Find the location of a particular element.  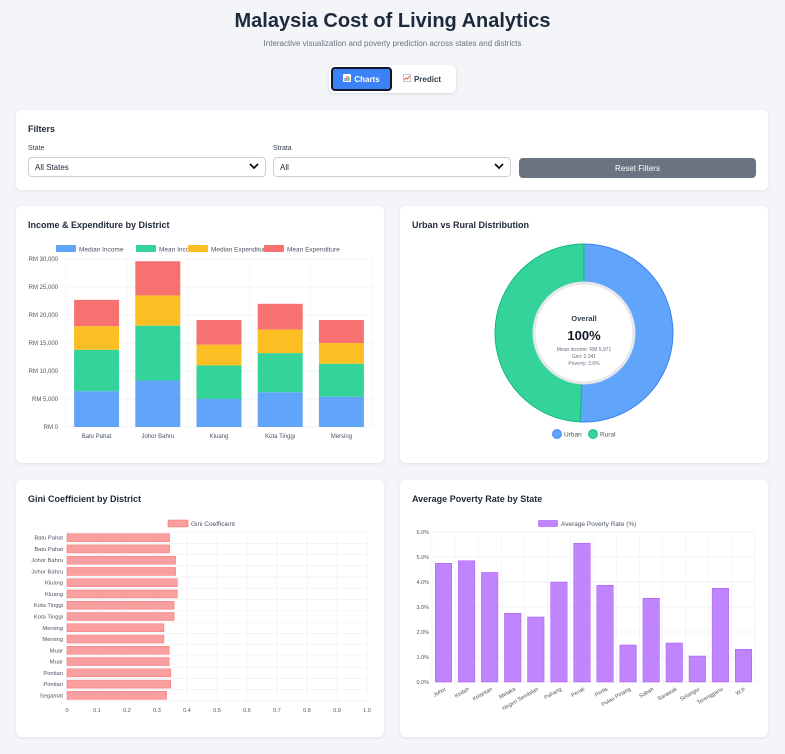

y-tick-label: Segamat is located at coordinates (52, 696).